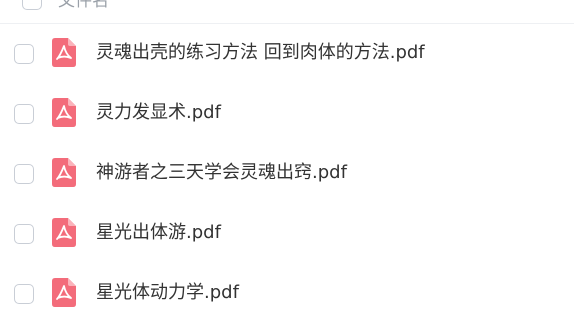 This screenshot has width=574, height=331. I want to click on file-name: 星光体动力学.pdf, so click(167, 293).